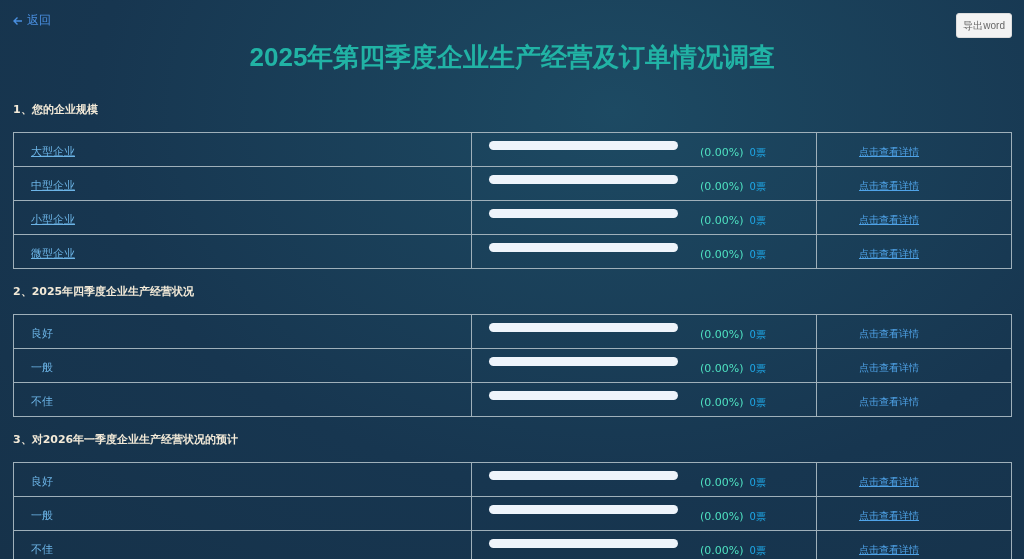 The image size is (1024, 559). I want to click on question-heading: 1、您的企业规模, so click(56, 110).